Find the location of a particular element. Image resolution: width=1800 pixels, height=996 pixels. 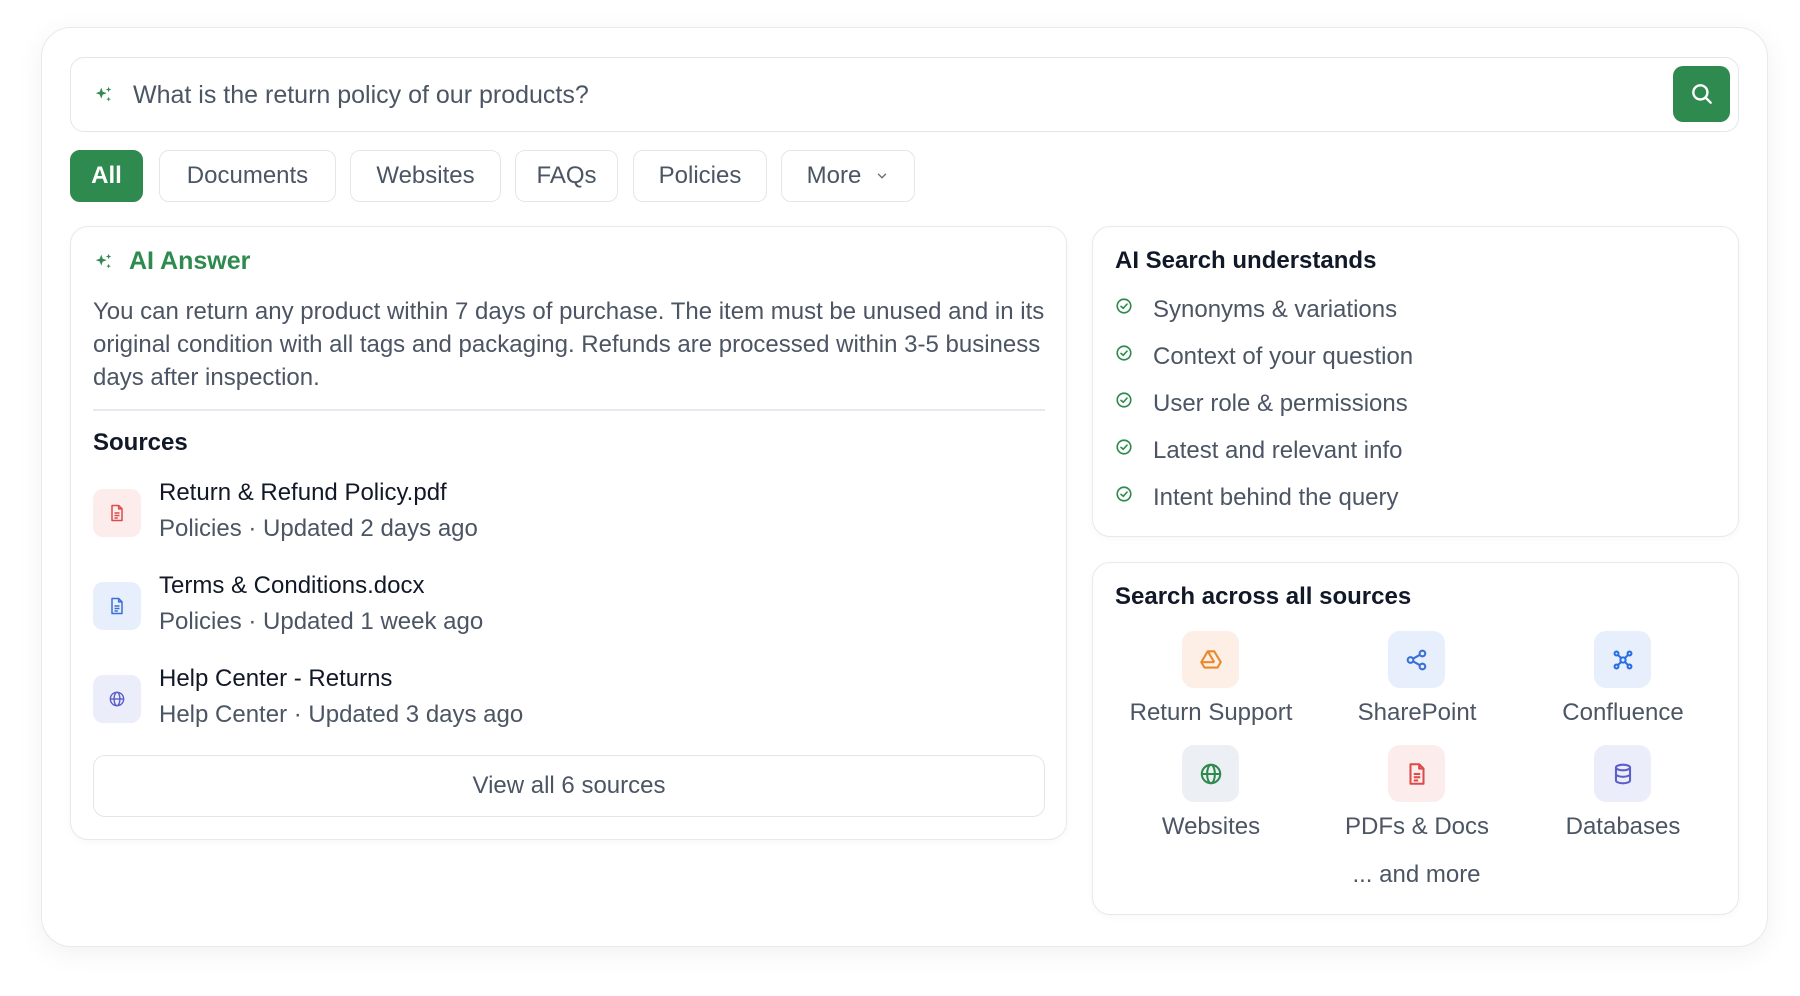

source-type-databases: Databases is located at coordinates (1623, 797).